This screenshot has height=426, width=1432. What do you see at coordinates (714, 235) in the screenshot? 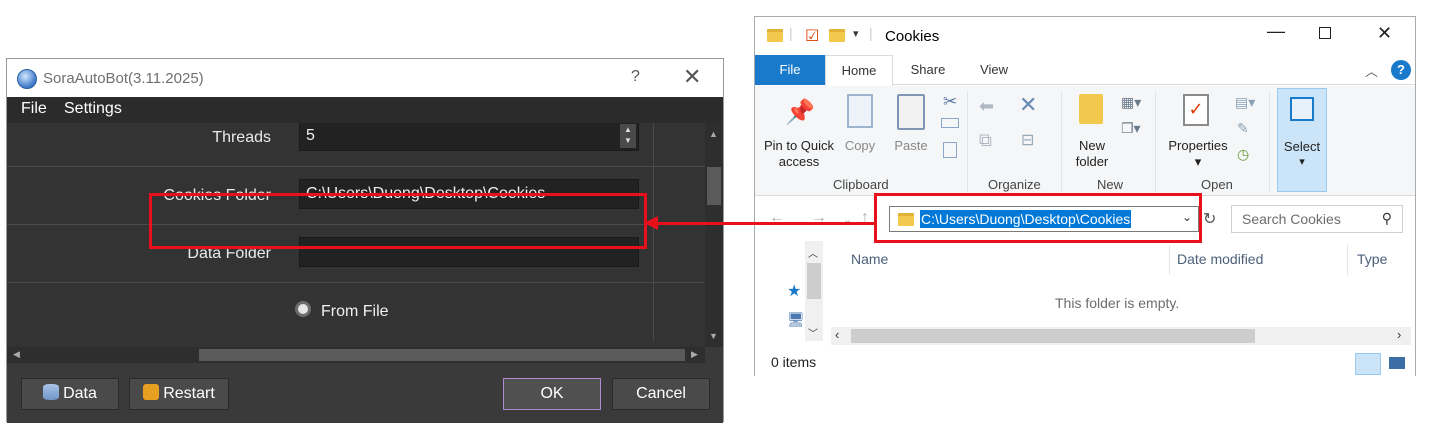
I see `vertical-scrollbar: ▲ ▼` at bounding box center [714, 235].